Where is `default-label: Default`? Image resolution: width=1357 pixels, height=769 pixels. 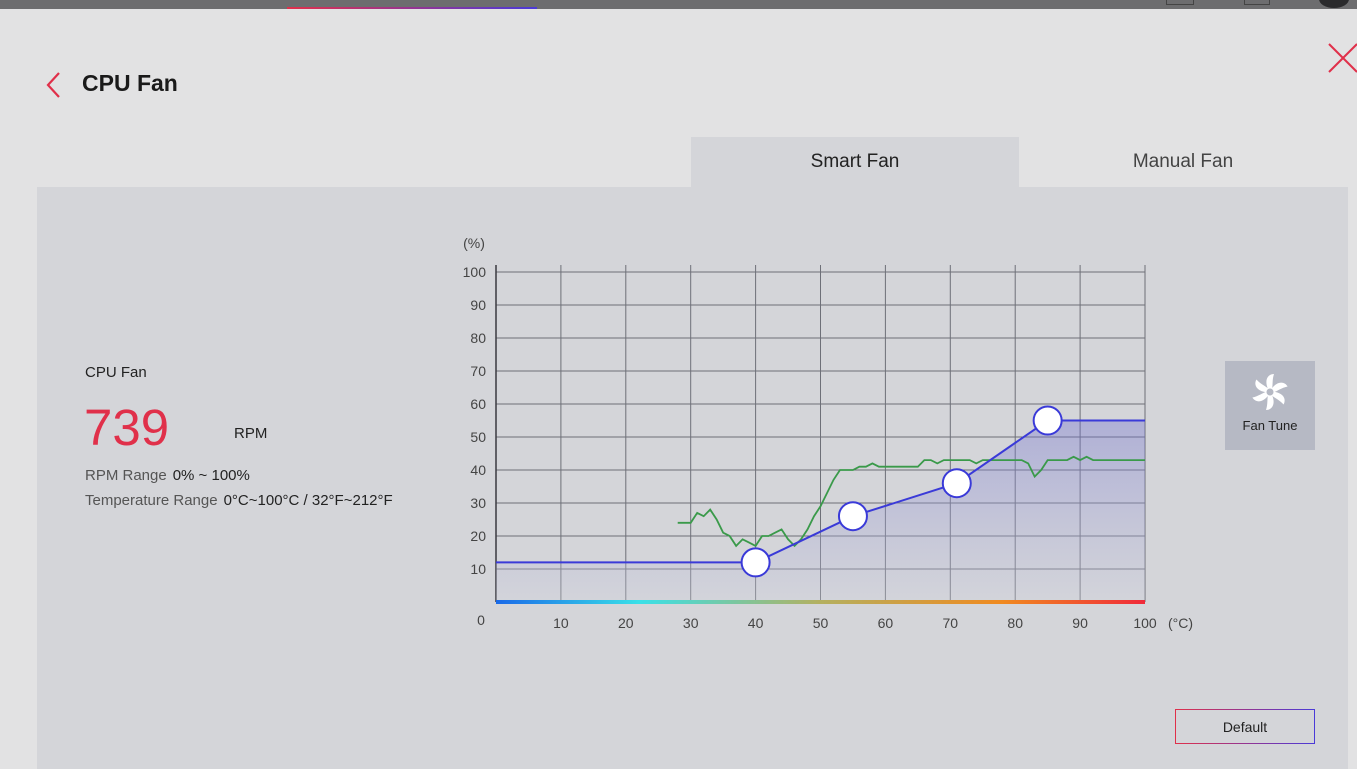 default-label: Default is located at coordinates (1245, 726).